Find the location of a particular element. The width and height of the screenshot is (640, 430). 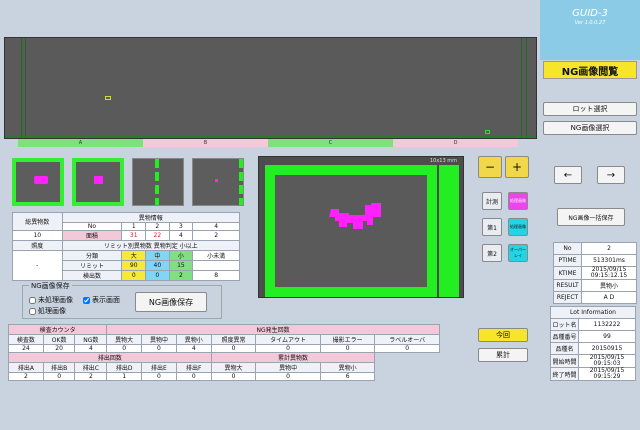

app-version: Ver 1.0.0.27 is located at coordinates (590, 23).